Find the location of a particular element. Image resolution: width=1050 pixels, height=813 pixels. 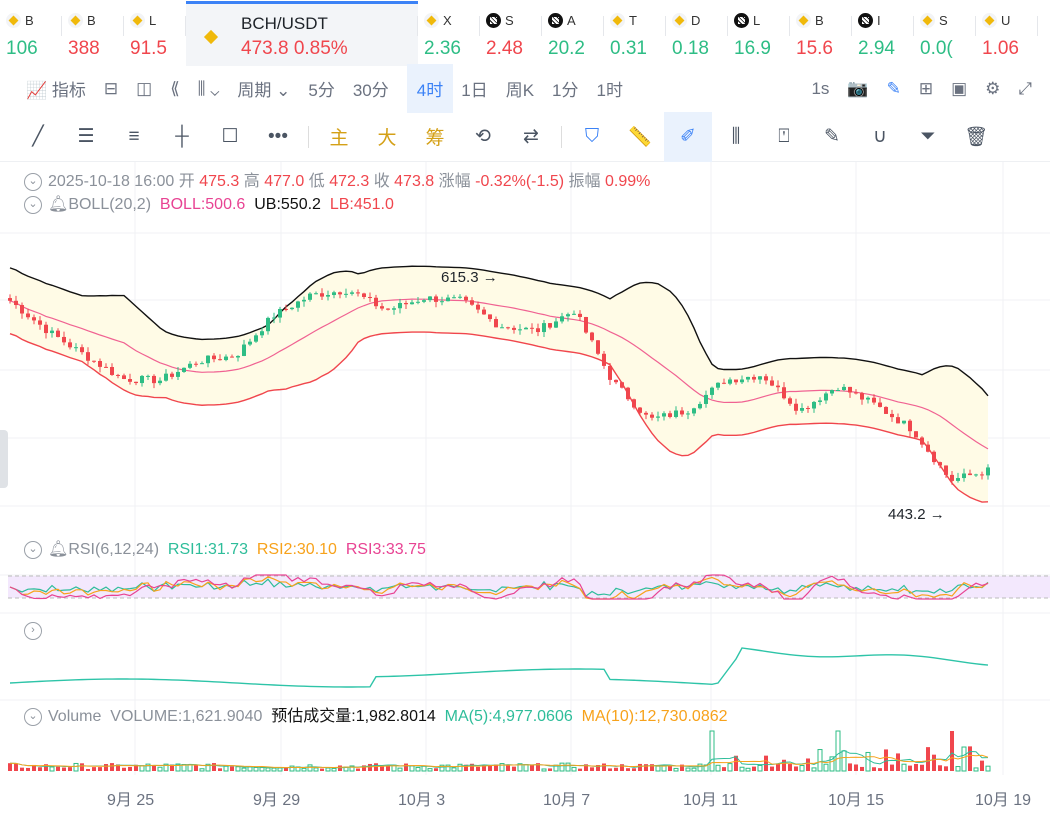

x-tick-label: 10月 7 is located at coordinates (567, 800).